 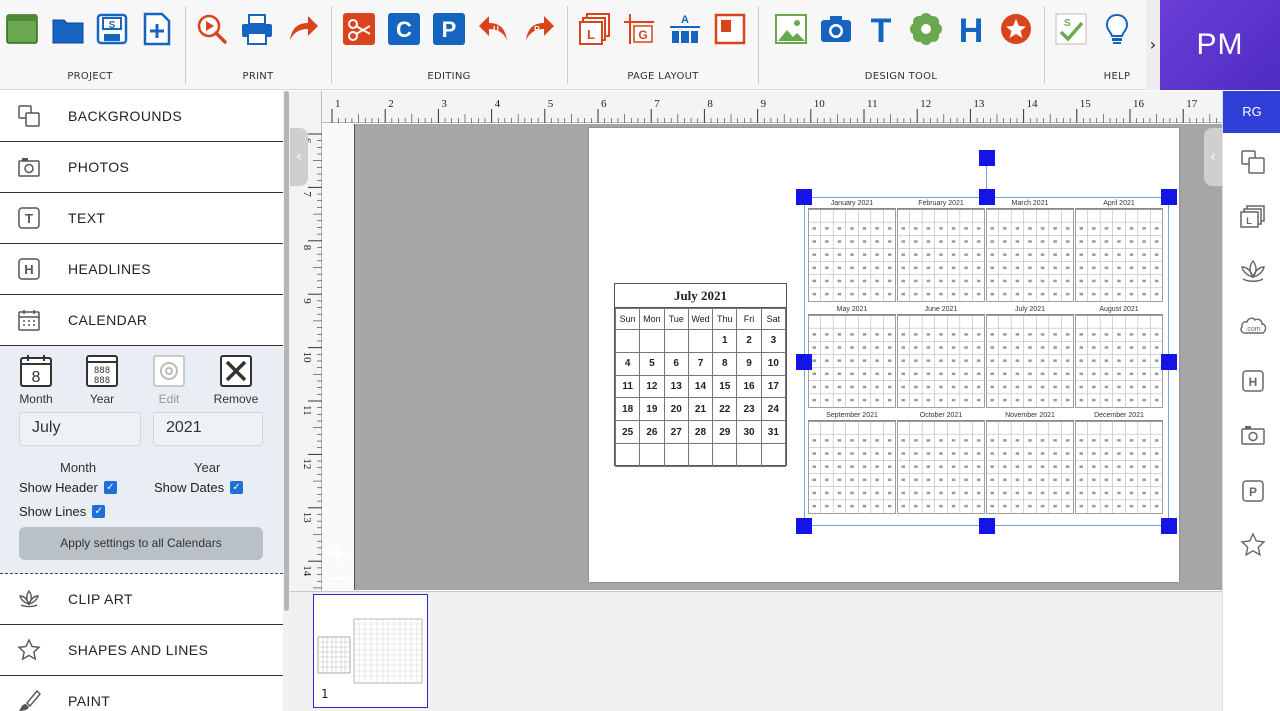 I want to click on left-panel-scrollbar, so click(x=286, y=401).